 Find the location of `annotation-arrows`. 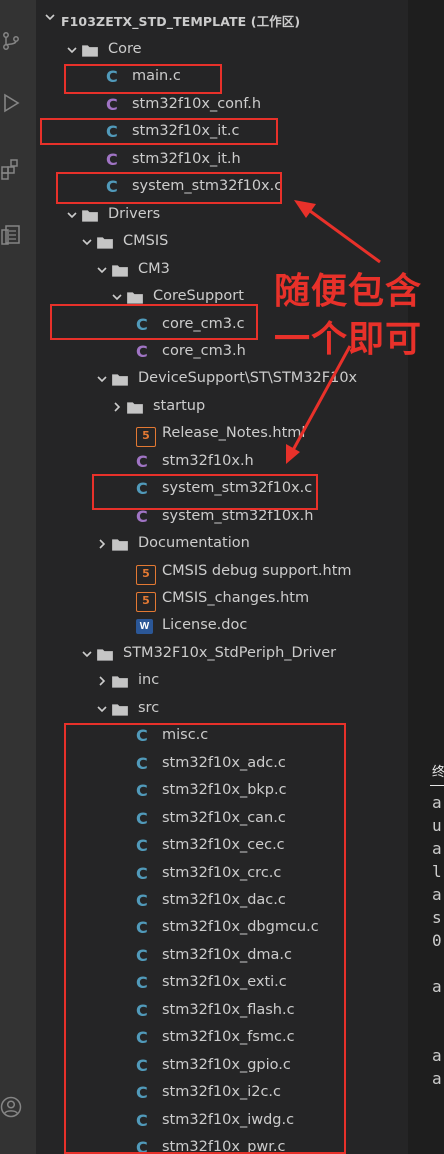

annotation-arrows is located at coordinates (333, 332).